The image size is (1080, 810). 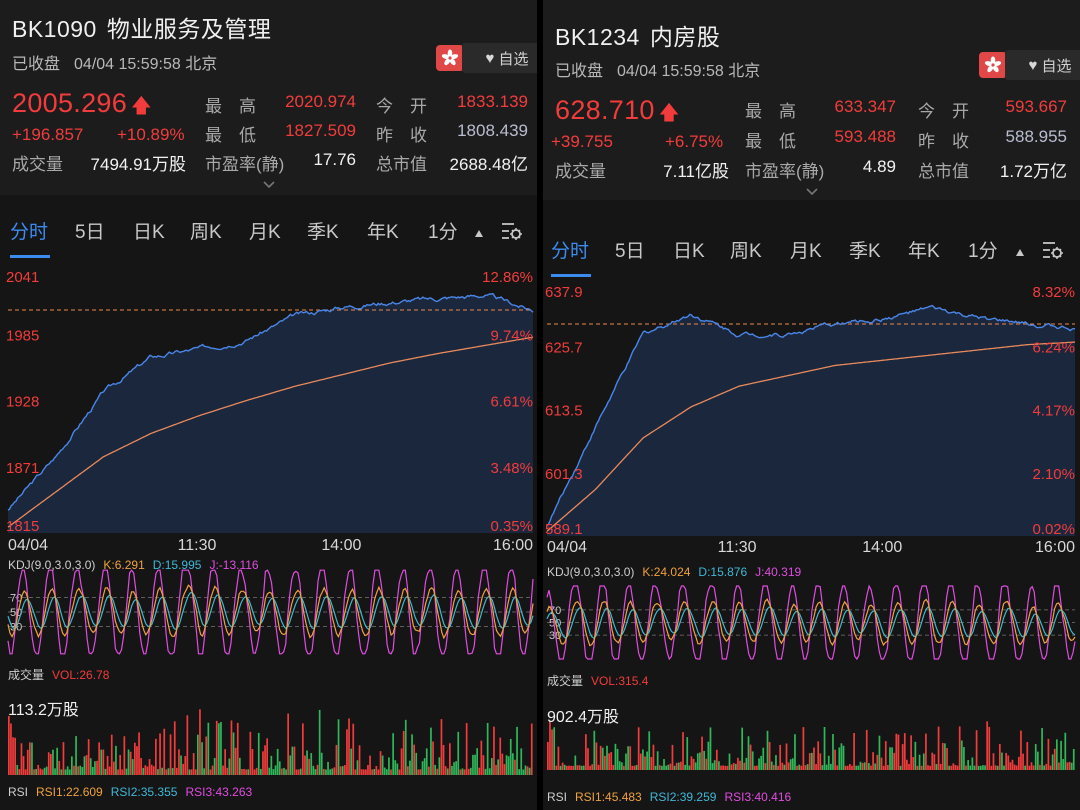 I want to click on y-axis-label: 601.3, so click(x=564, y=474).